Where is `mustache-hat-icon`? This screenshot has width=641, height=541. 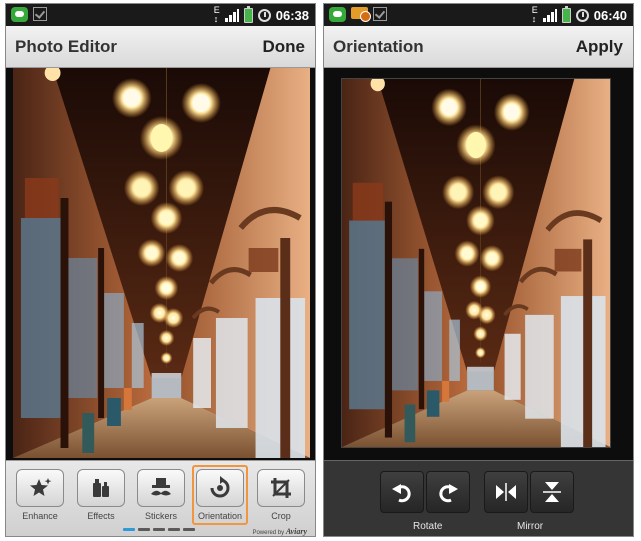
mustache-hat-icon is located at coordinates (161, 487).